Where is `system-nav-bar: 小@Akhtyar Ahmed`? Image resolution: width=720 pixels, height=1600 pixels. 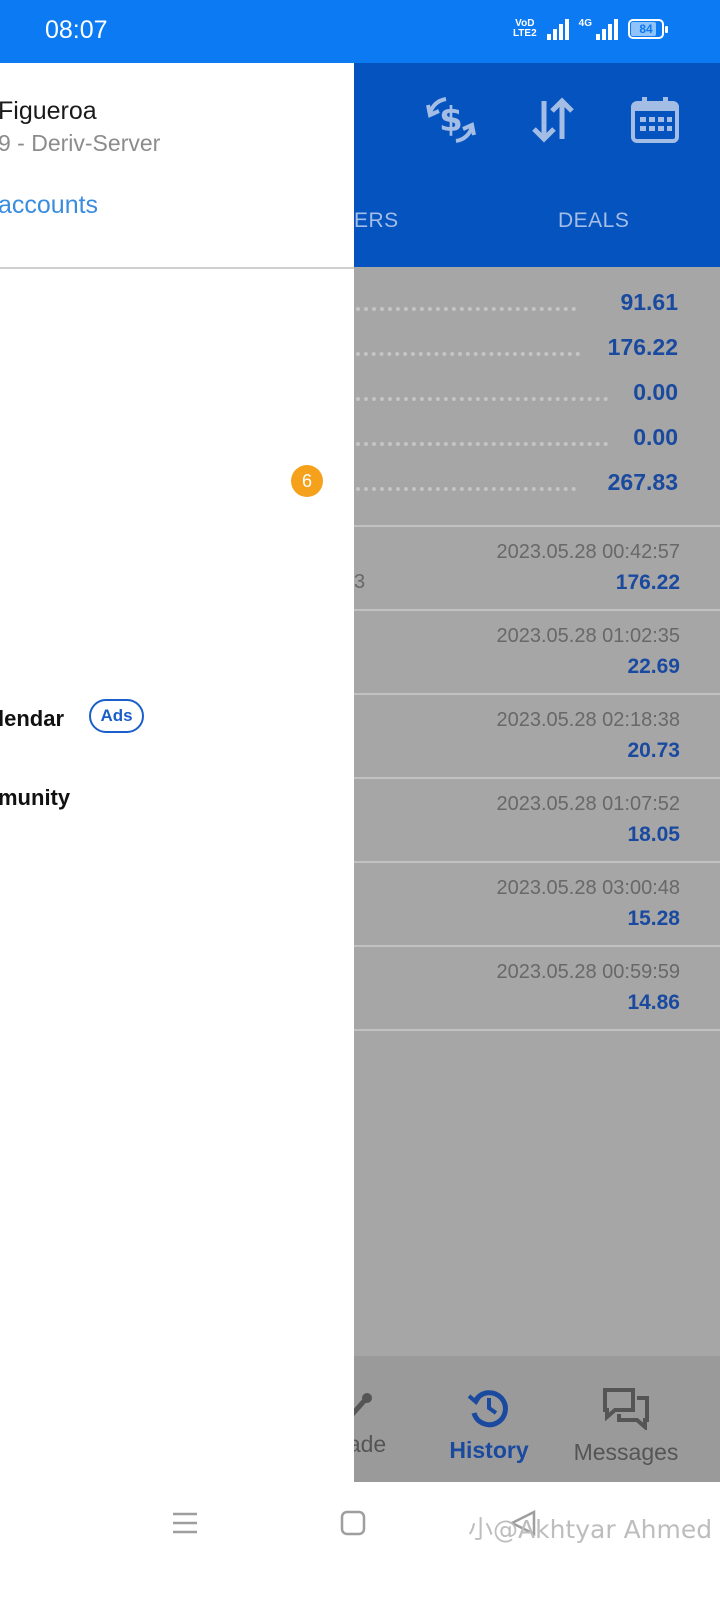 system-nav-bar: 小@Akhtyar Ahmed is located at coordinates (360, 1541).